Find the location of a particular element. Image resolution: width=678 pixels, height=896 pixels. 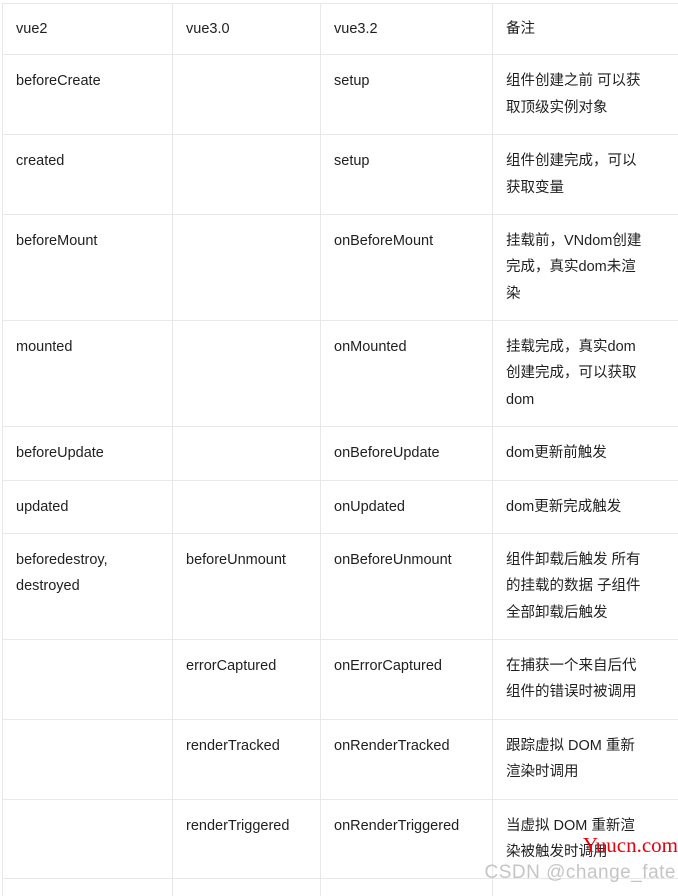

table-row: beforeUpdate onBeforeUpdate dom更新前触发 is located at coordinates (340, 453).